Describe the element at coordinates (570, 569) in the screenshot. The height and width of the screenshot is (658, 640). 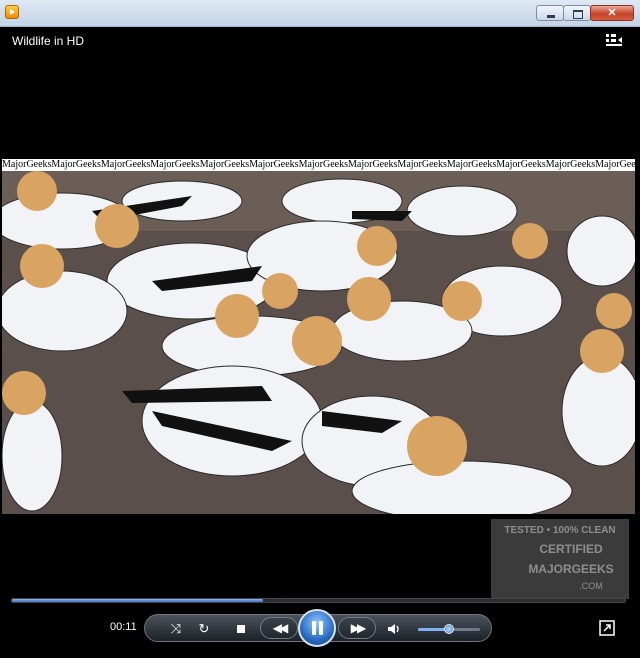
I see `svg-text: MAJORGEEKS` at that location.